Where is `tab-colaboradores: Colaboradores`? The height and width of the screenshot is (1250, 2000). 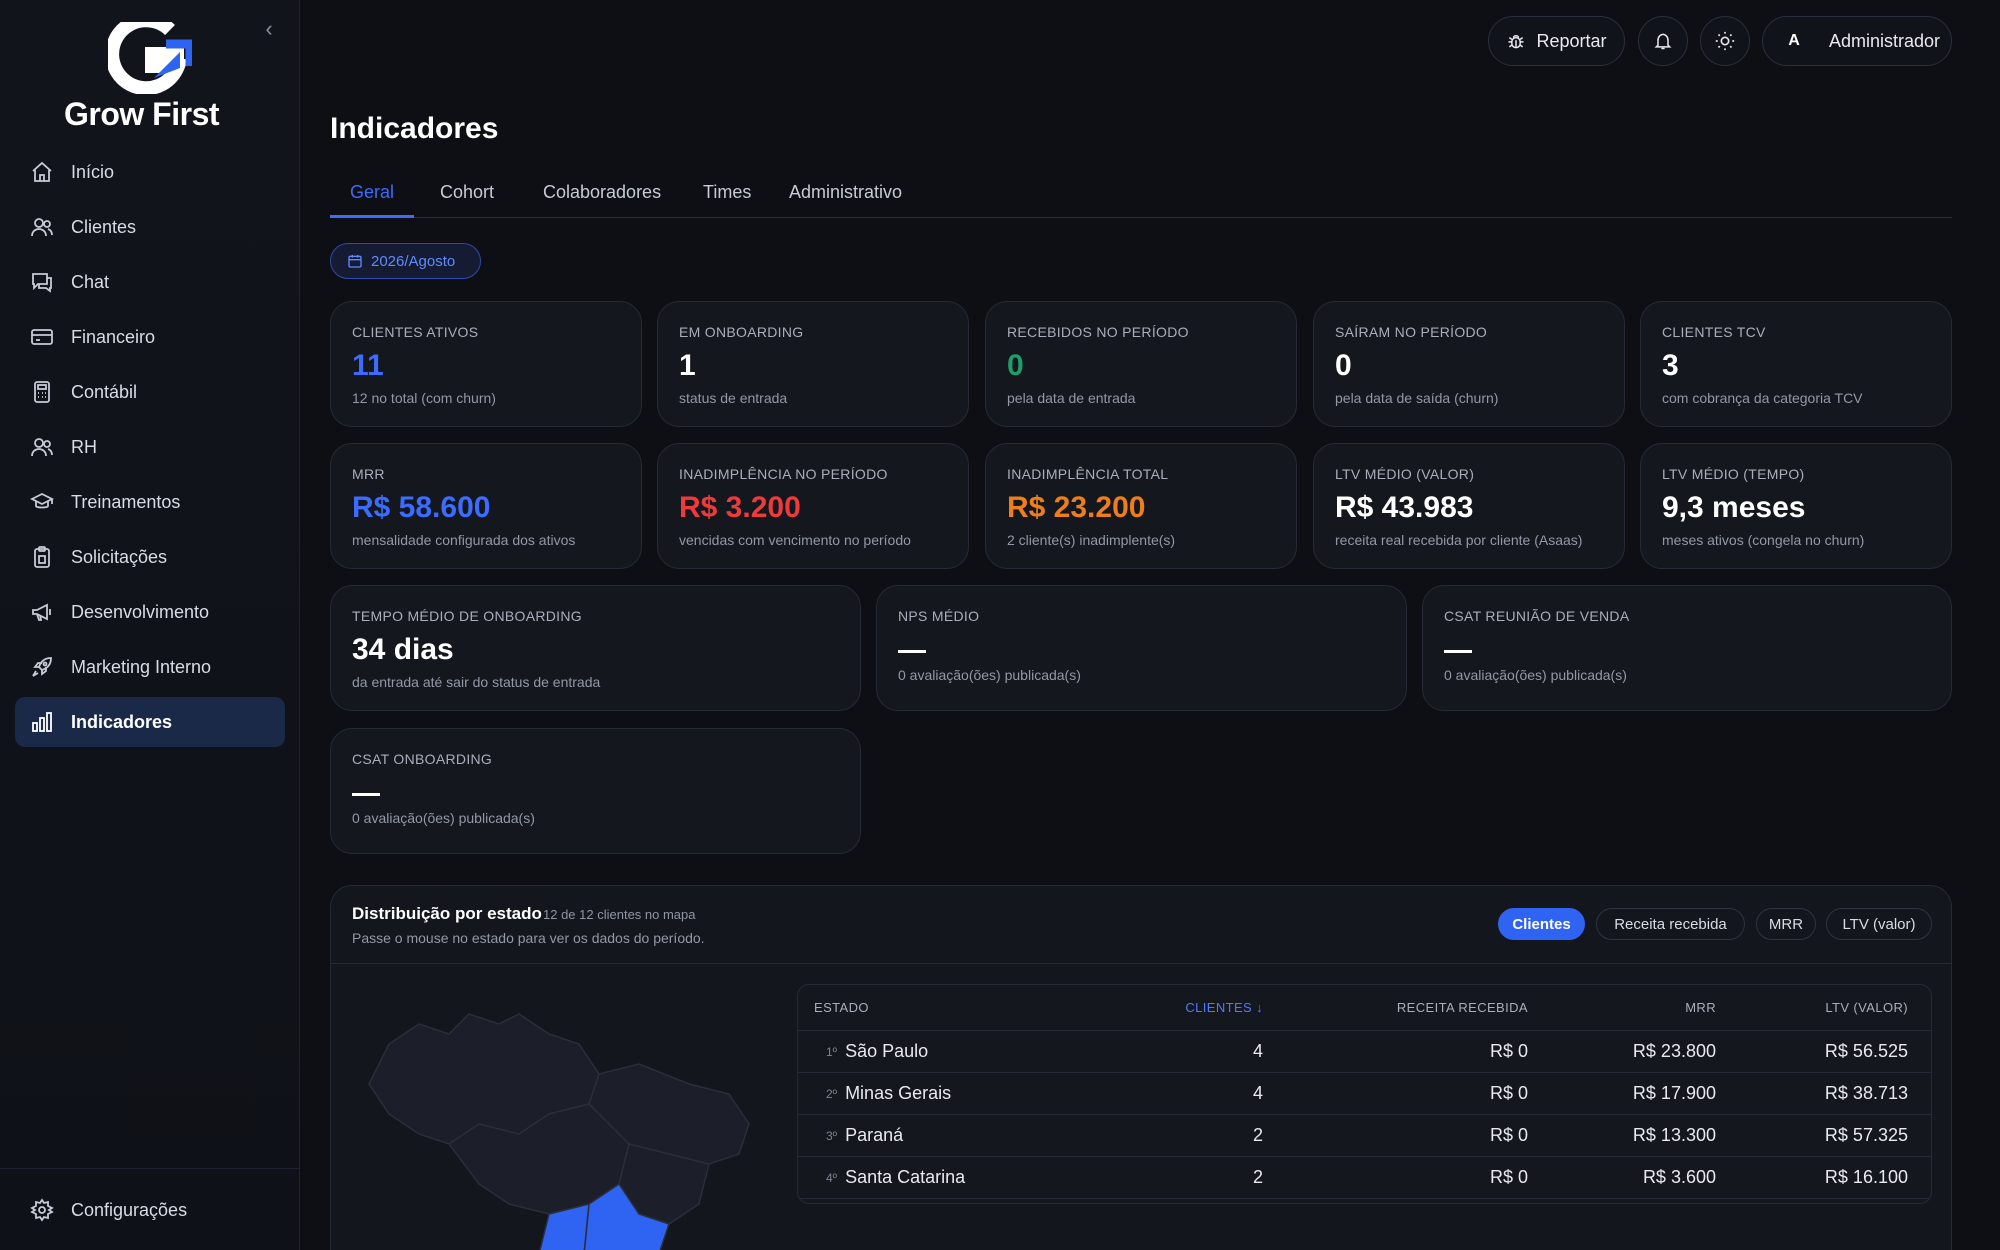 tab-colaboradores: Colaboradores is located at coordinates (602, 198).